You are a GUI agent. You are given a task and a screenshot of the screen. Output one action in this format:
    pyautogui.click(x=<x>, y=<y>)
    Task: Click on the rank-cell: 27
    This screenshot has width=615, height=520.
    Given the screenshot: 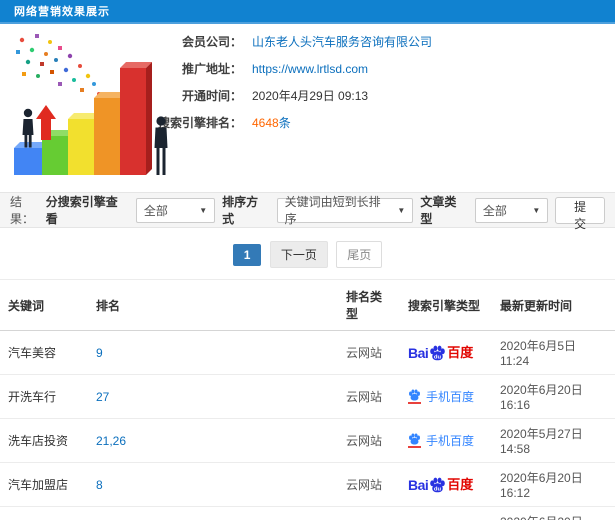 What is the action you would take?
    pyautogui.click(x=213, y=396)
    